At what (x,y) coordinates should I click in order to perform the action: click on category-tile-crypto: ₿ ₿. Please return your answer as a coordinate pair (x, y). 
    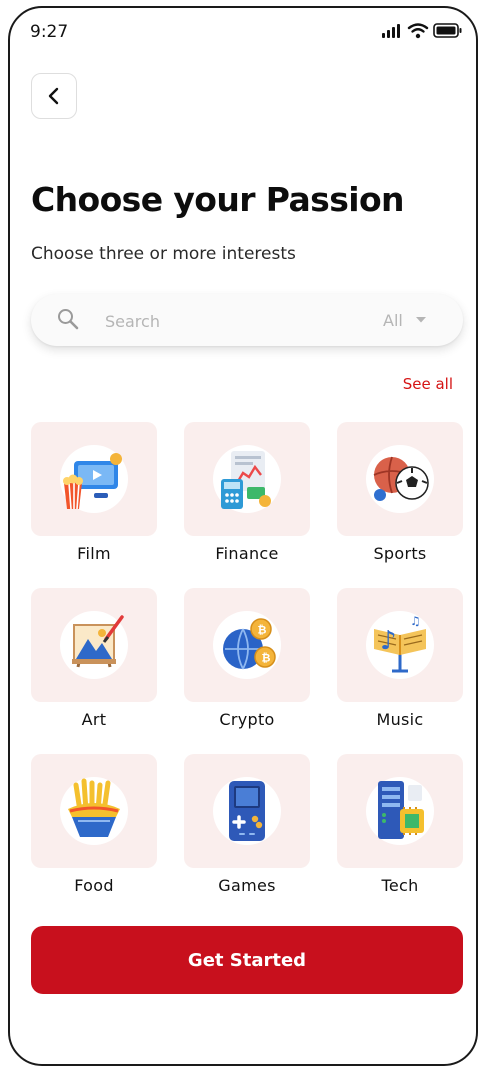
    Looking at the image, I should click on (247, 645).